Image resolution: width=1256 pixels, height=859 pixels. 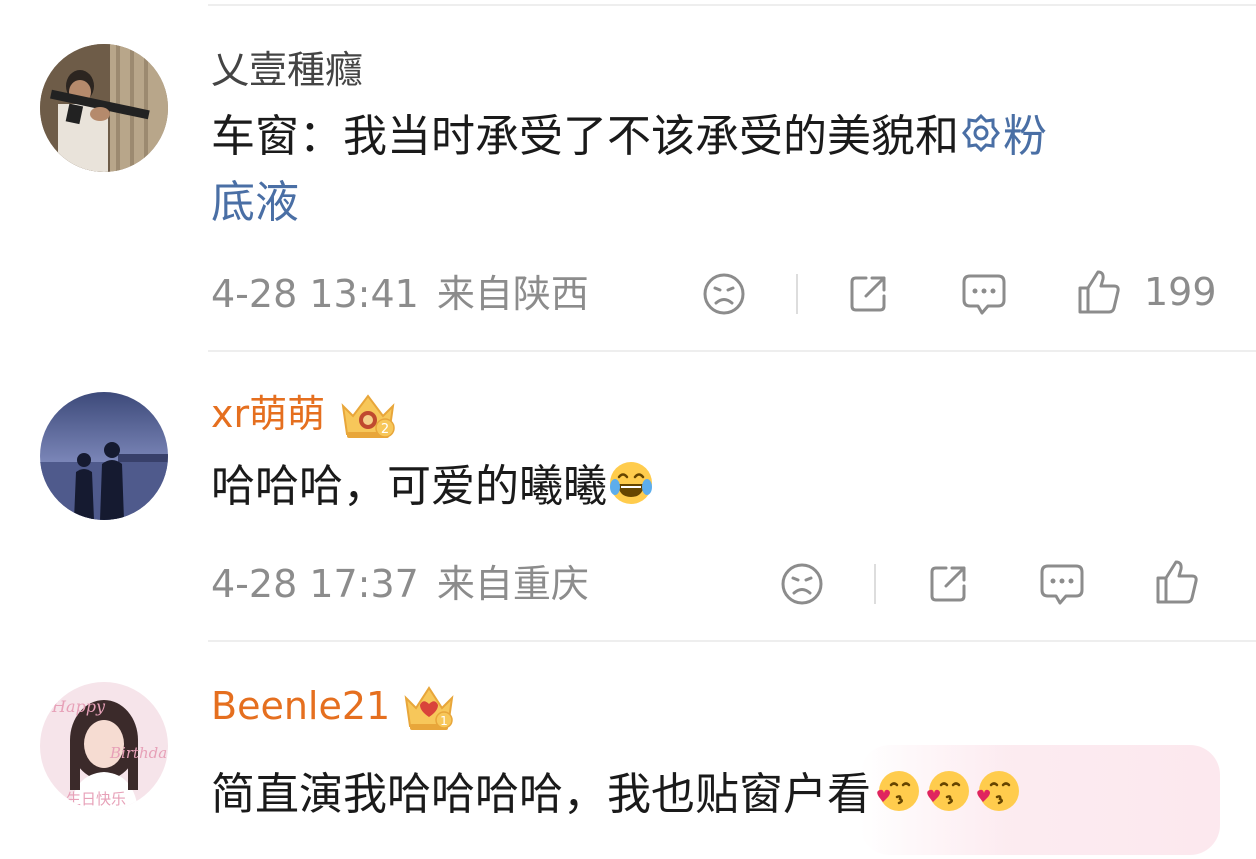 I want to click on laugh-cry-emoji, so click(x=631, y=483).